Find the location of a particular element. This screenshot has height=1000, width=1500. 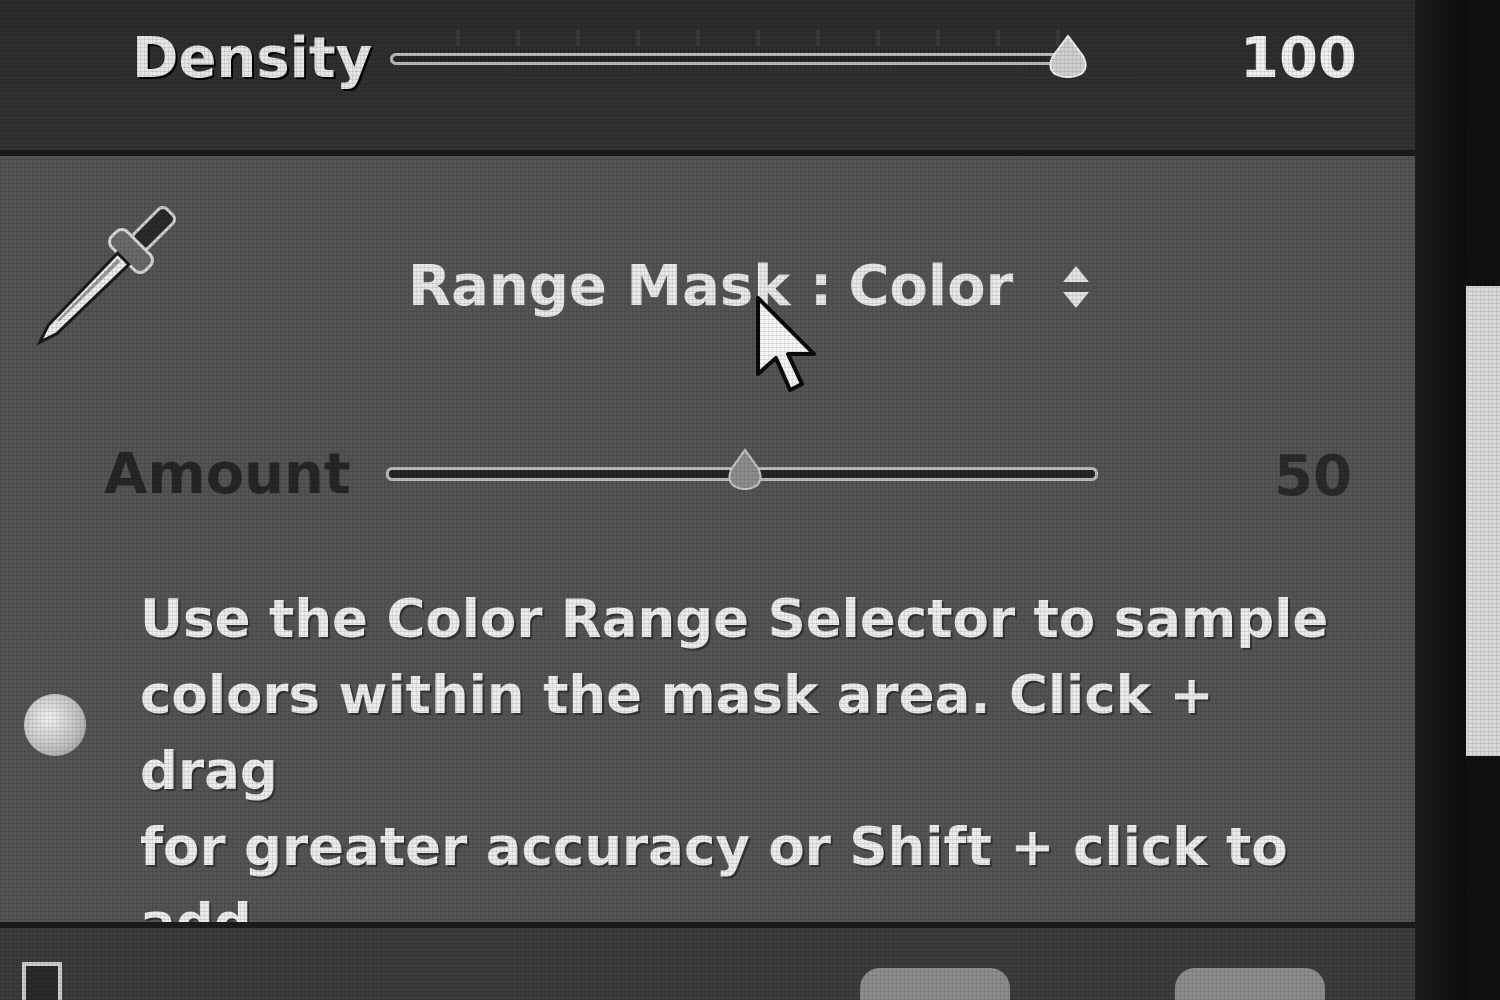

density-slider-track is located at coordinates (735, 59).